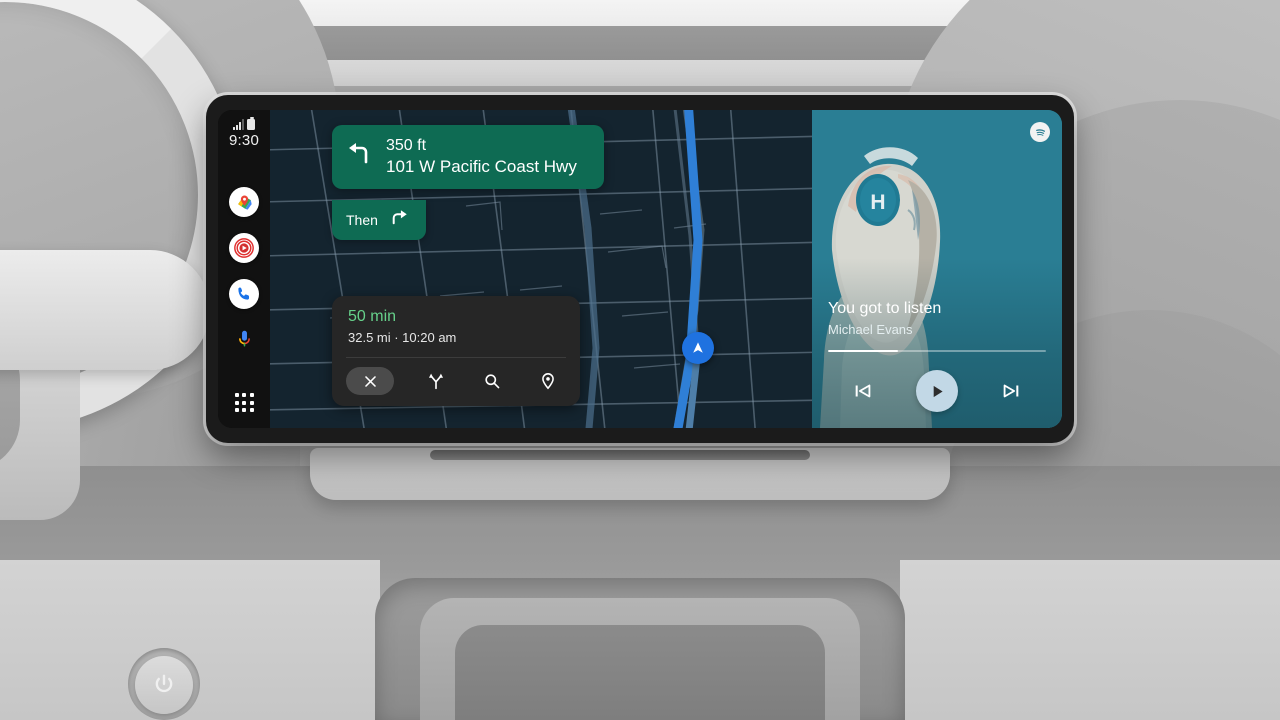  I want to click on power-button, so click(164, 685).